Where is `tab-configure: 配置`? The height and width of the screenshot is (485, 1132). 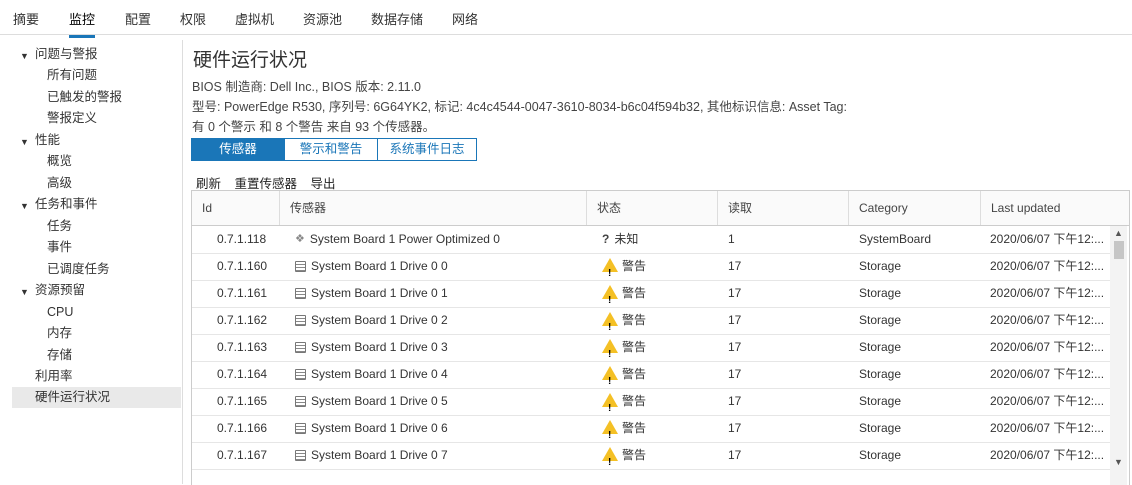 tab-configure: 配置 is located at coordinates (138, 18).